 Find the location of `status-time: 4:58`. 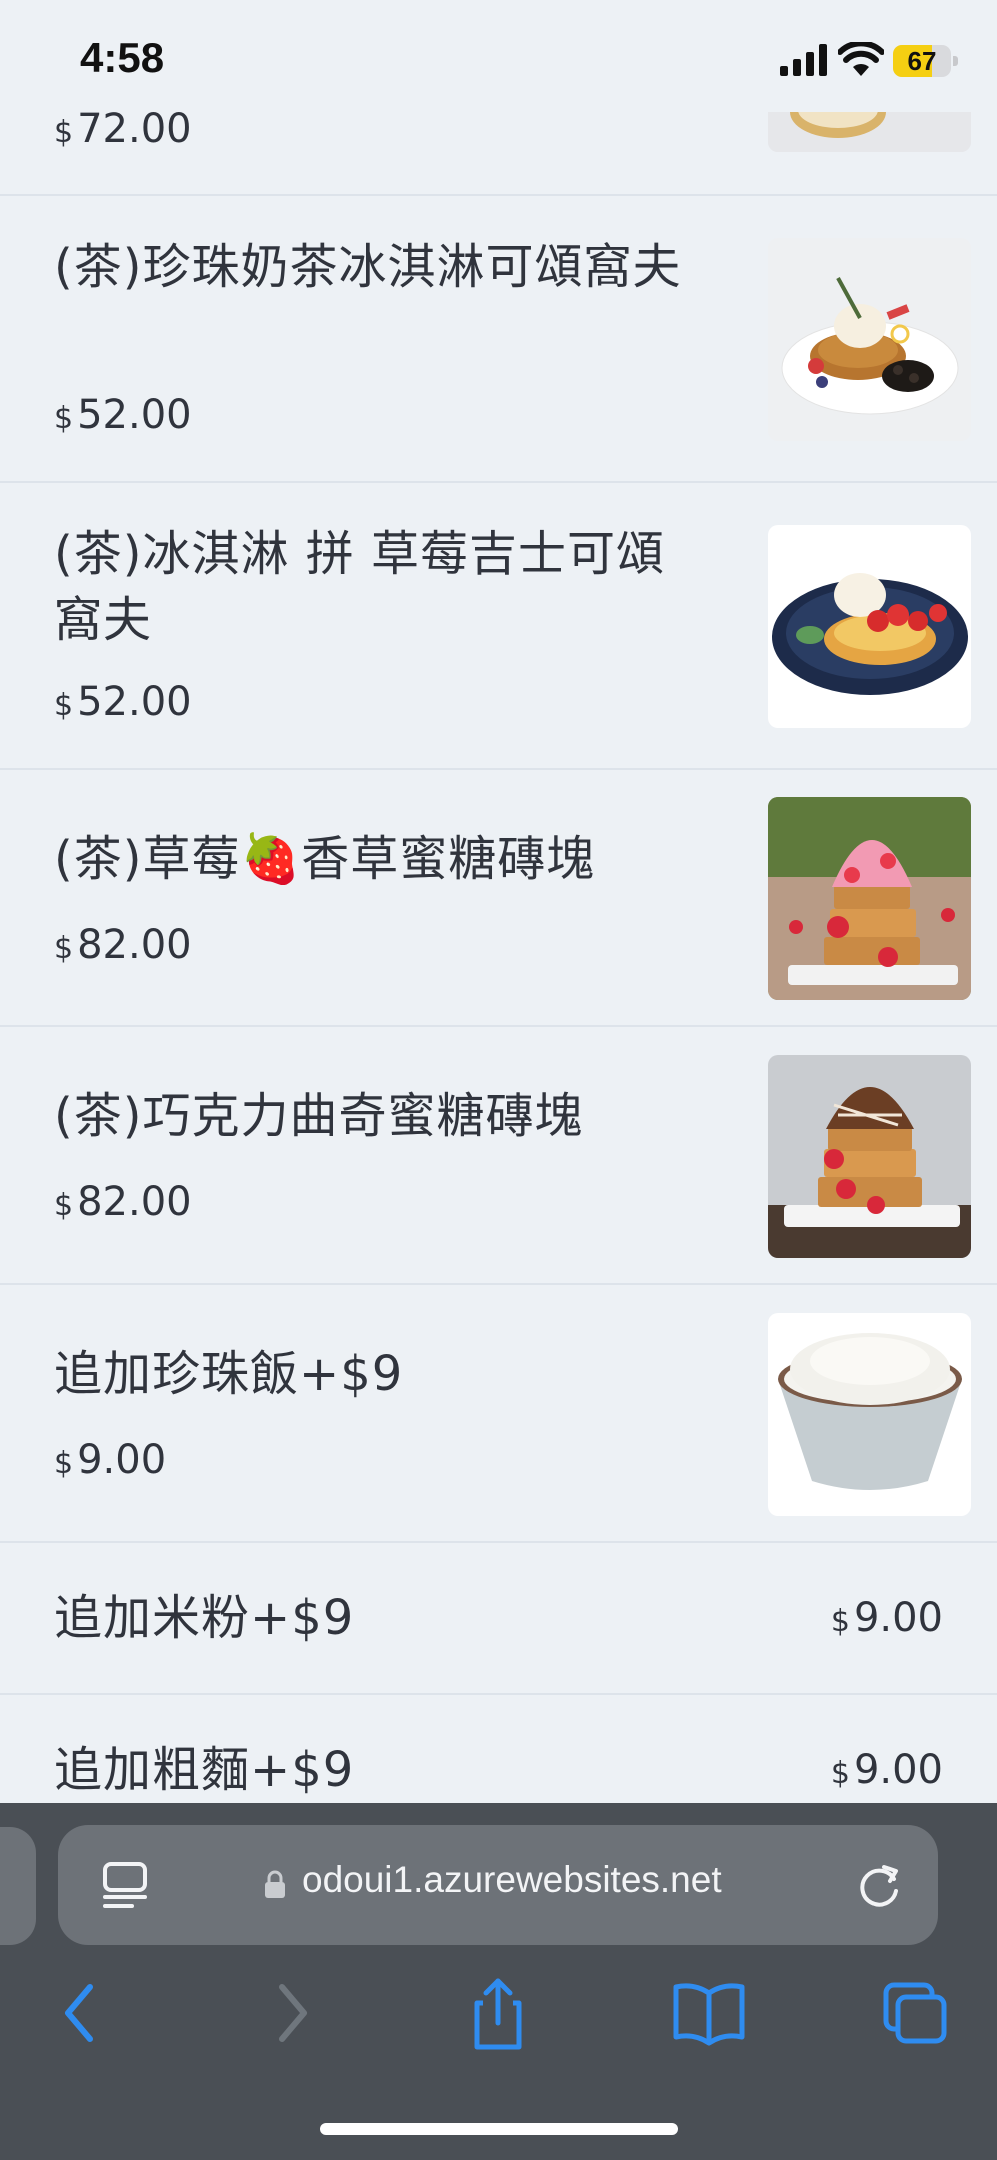

status-time: 4:58 is located at coordinates (122, 57).